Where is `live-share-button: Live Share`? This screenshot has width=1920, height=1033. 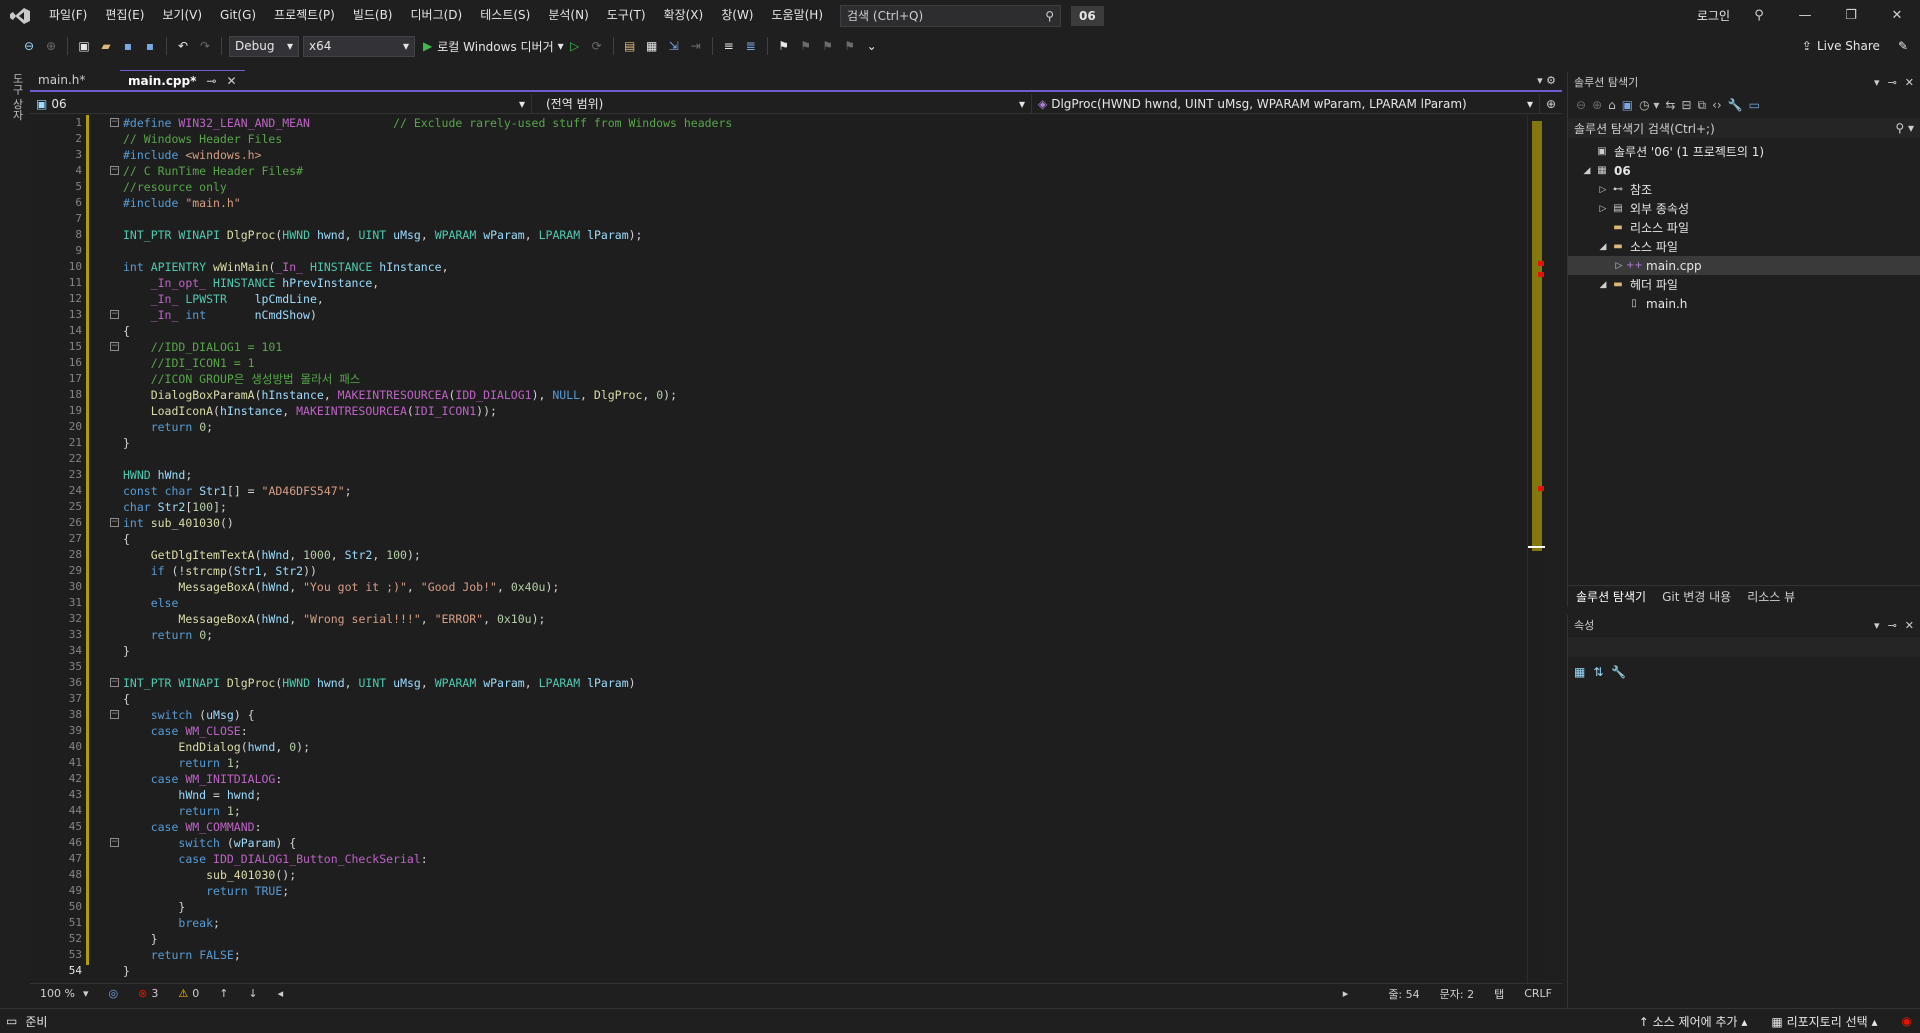
live-share-button: Live Share is located at coordinates (1848, 46).